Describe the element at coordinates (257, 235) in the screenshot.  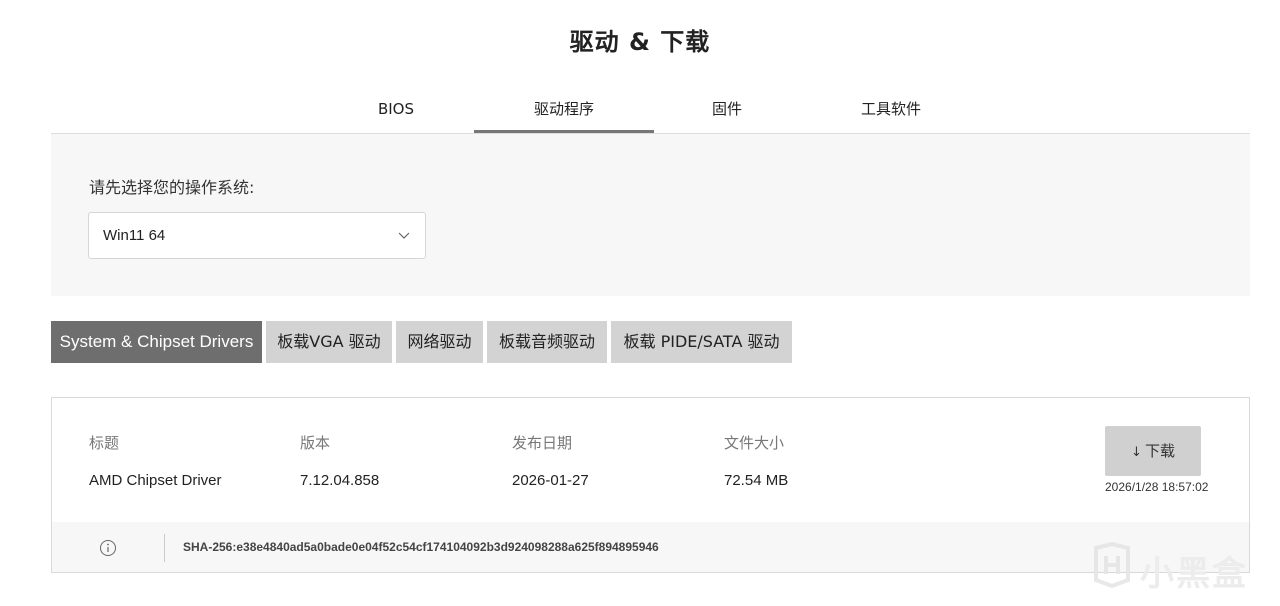
I see `os-select-dropdown: Win11 64` at that location.